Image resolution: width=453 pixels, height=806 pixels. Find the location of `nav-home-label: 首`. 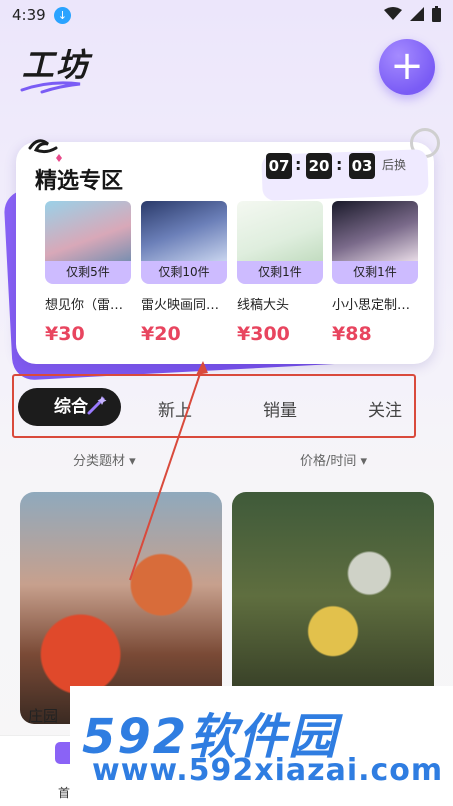

nav-home-label: 首 is located at coordinates (64, 792).